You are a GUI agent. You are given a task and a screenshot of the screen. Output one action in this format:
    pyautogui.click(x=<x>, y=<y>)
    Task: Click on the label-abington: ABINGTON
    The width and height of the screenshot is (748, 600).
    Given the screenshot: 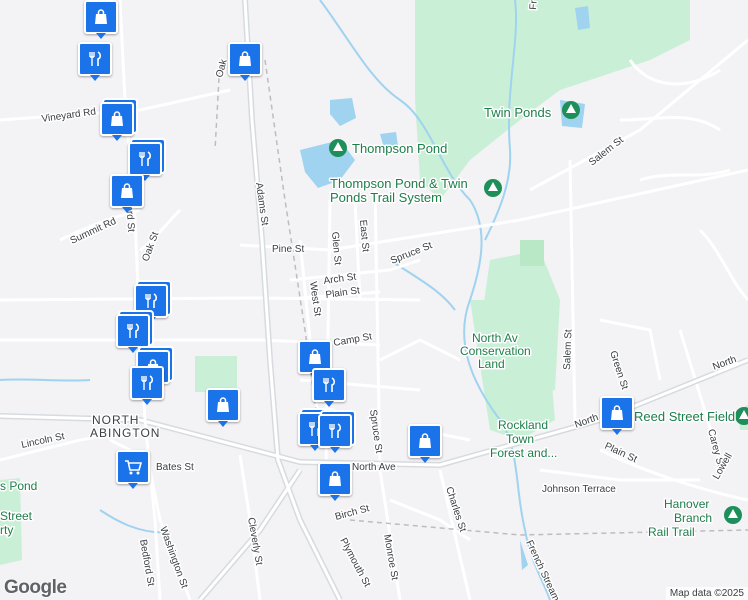 What is the action you would take?
    pyautogui.click(x=125, y=433)
    